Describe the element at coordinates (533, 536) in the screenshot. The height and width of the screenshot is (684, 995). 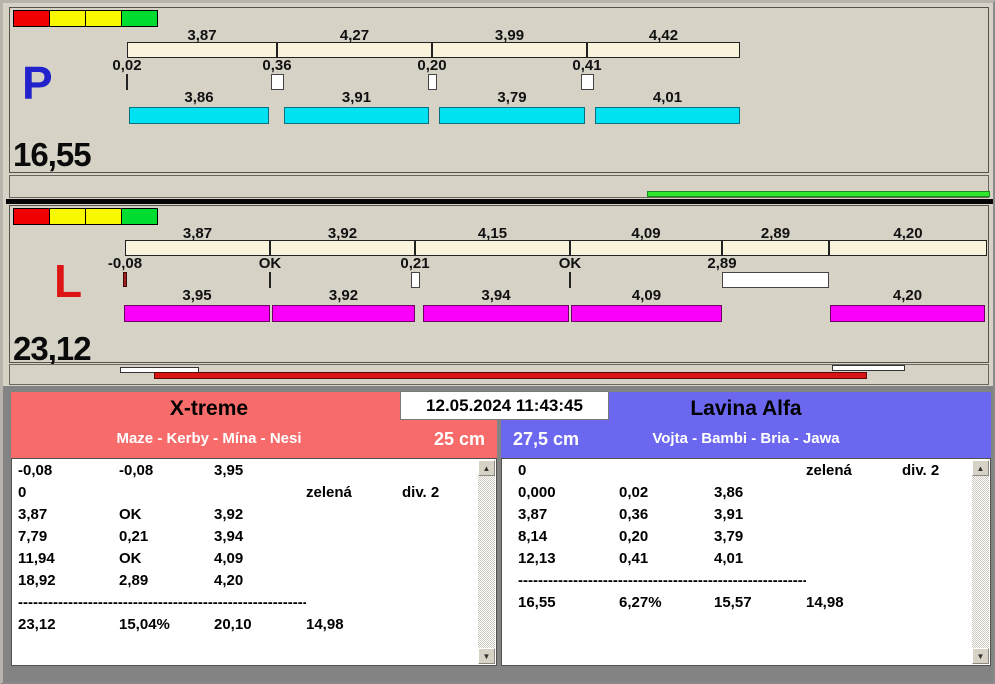
I see `table-cell: 8,14` at that location.